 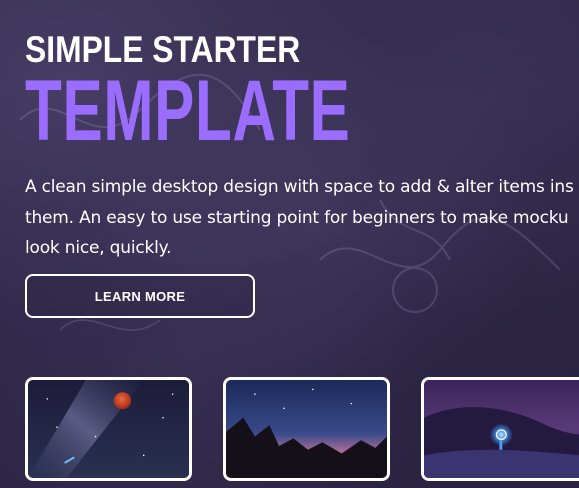 I want to click on light-painting-snow-image, so click(x=501, y=429).